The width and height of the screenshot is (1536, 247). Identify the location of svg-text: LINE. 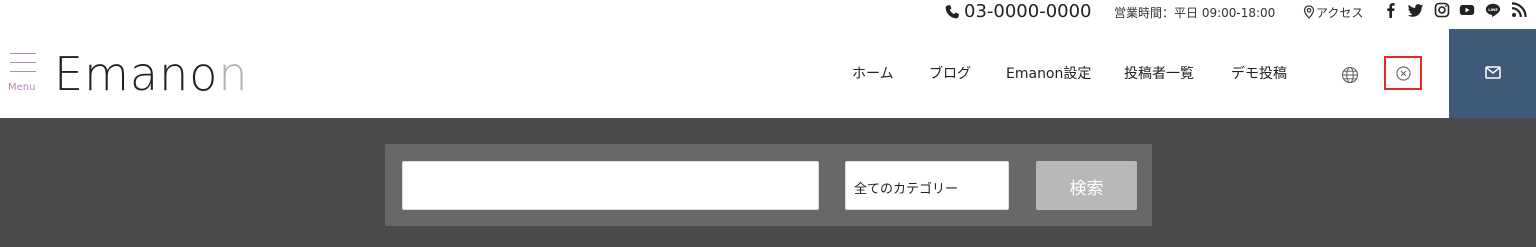
(1493, 9).